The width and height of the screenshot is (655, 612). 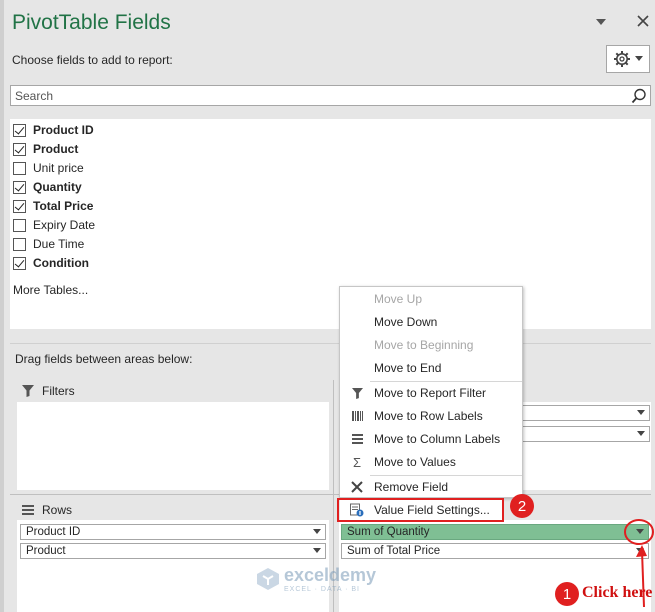 What do you see at coordinates (643, 22) in the screenshot?
I see `close-icon` at bounding box center [643, 22].